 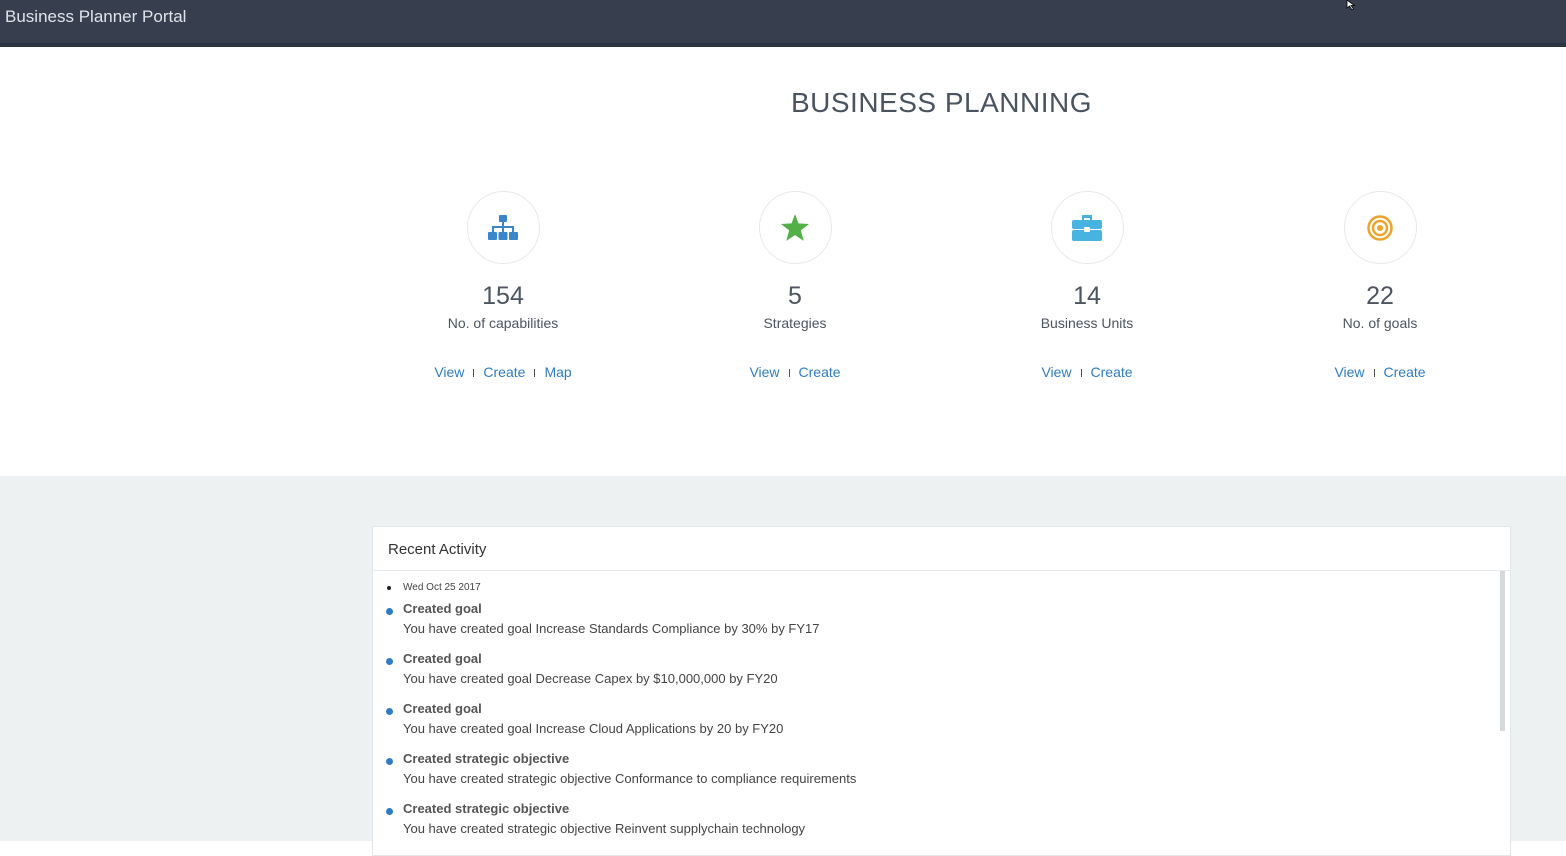 What do you see at coordinates (1087, 323) in the screenshot?
I see `business-units-label: Business Units` at bounding box center [1087, 323].